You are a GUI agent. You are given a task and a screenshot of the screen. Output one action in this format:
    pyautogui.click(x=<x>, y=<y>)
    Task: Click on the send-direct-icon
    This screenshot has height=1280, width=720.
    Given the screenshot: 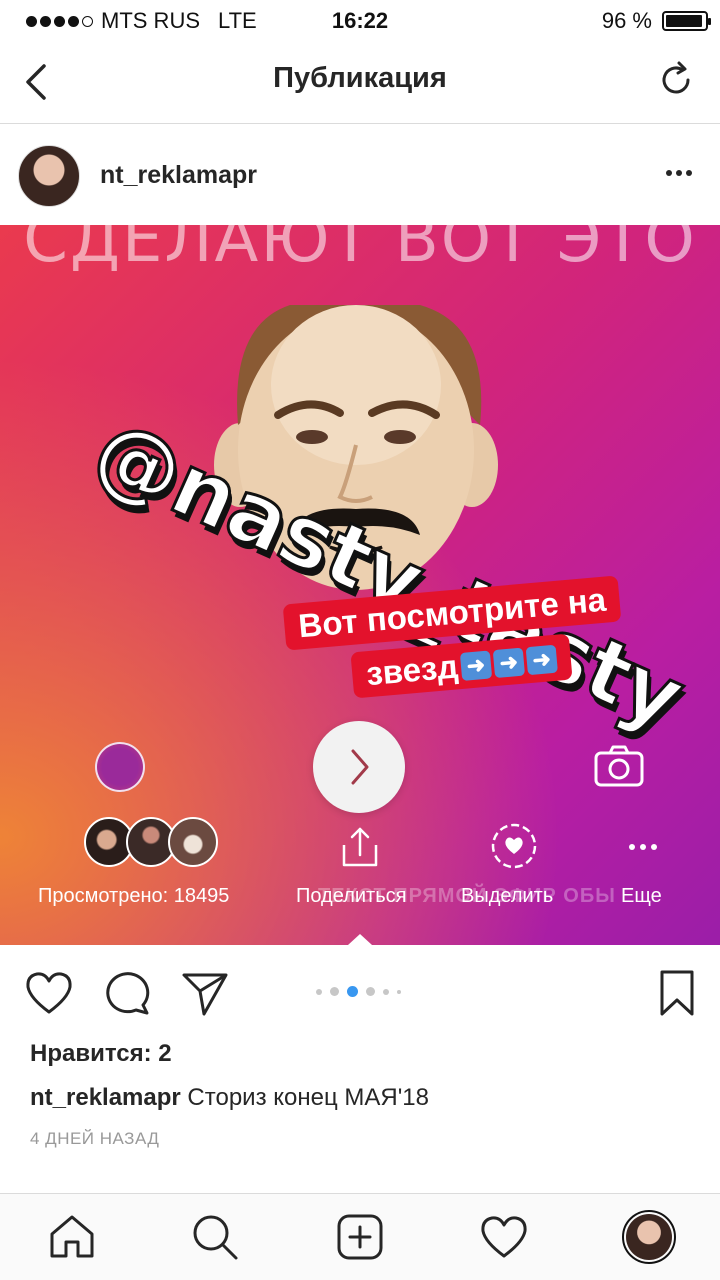 What is the action you would take?
    pyautogui.click(x=205, y=993)
    